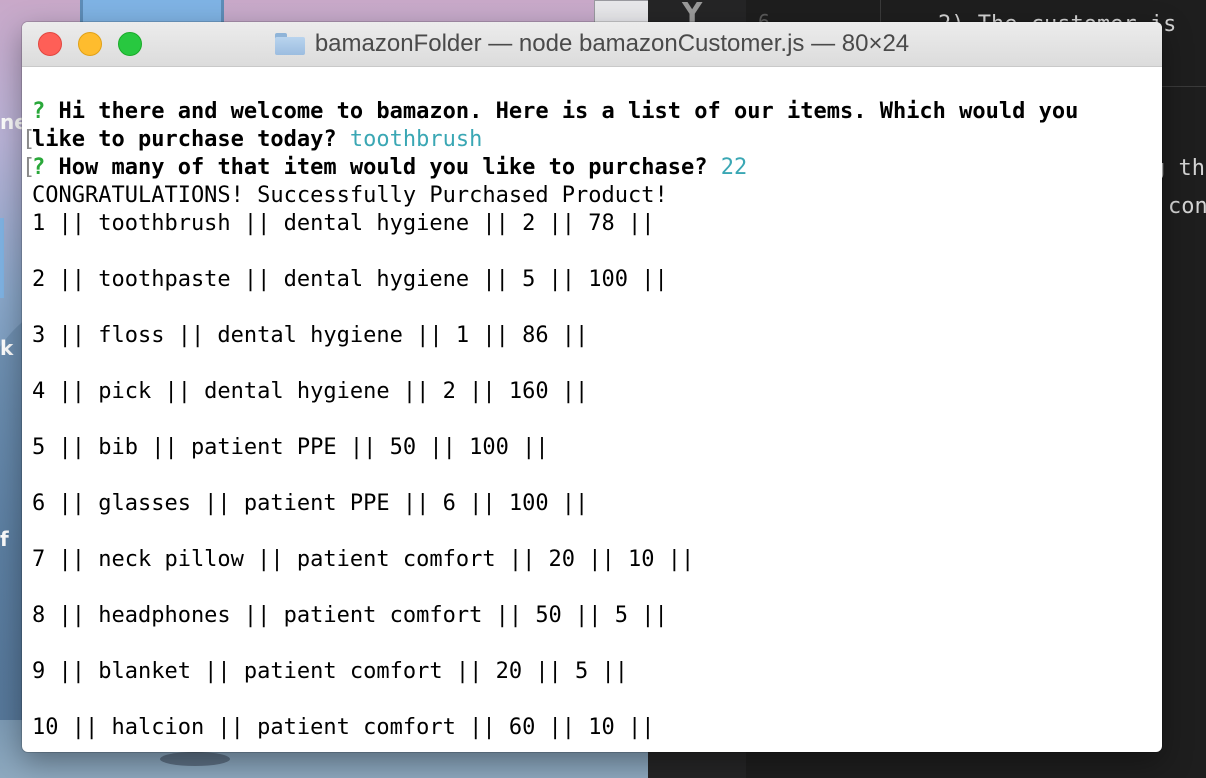  What do you see at coordinates (4, 539) in the screenshot?
I see `desktop-label-fragment: f` at bounding box center [4, 539].